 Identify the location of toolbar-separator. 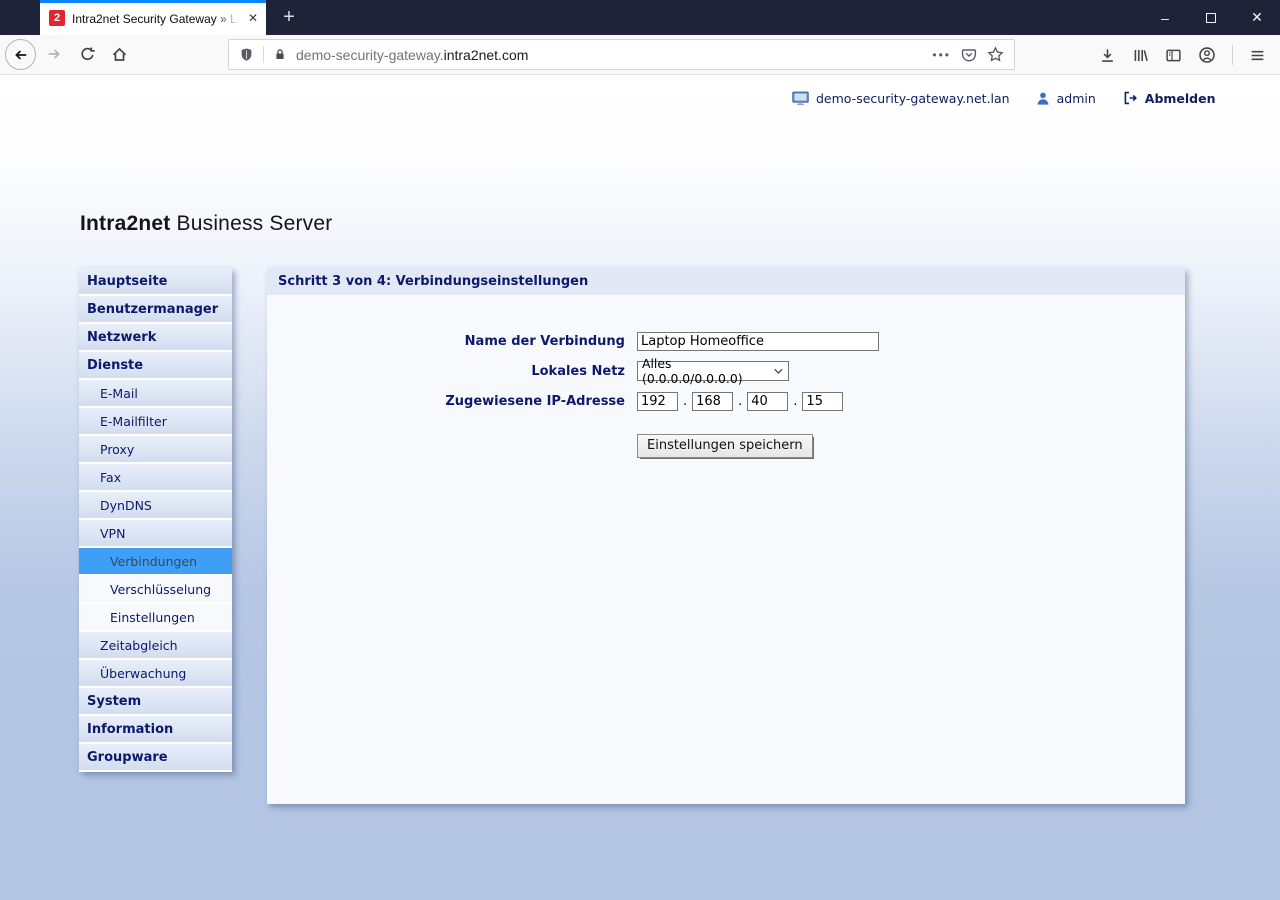
(1232, 55).